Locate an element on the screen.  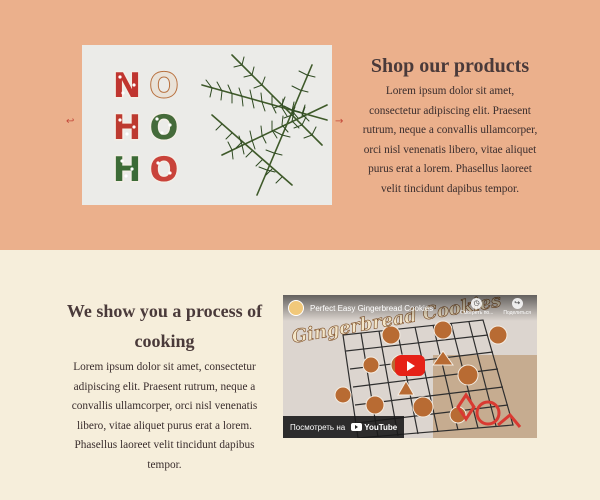
noho-cookies-image: N O H O H O is located at coordinates (207, 125).